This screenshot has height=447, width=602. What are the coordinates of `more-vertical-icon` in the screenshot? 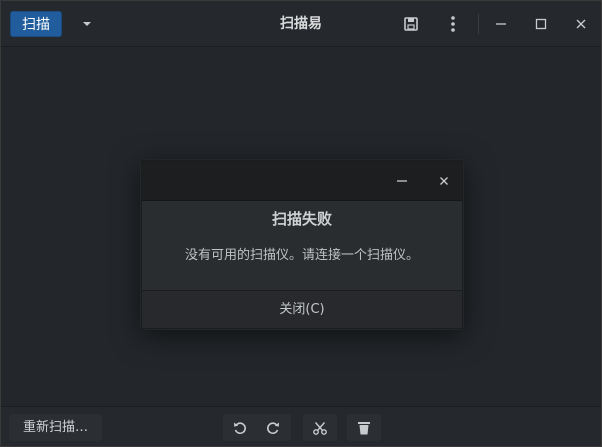 It's located at (453, 24).